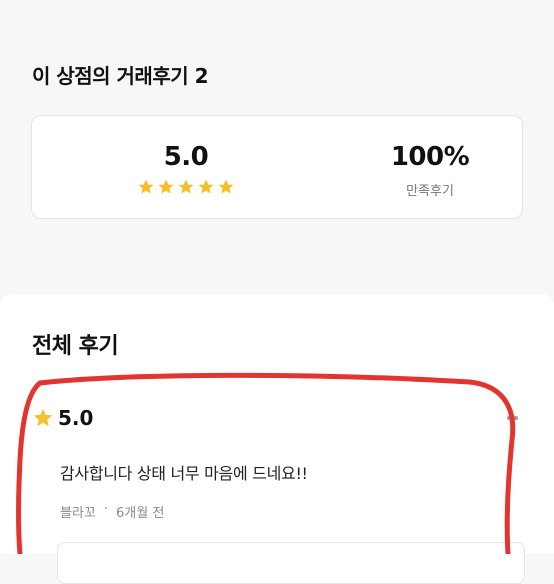  I want to click on rating-summary: 5.0, so click(186, 167).